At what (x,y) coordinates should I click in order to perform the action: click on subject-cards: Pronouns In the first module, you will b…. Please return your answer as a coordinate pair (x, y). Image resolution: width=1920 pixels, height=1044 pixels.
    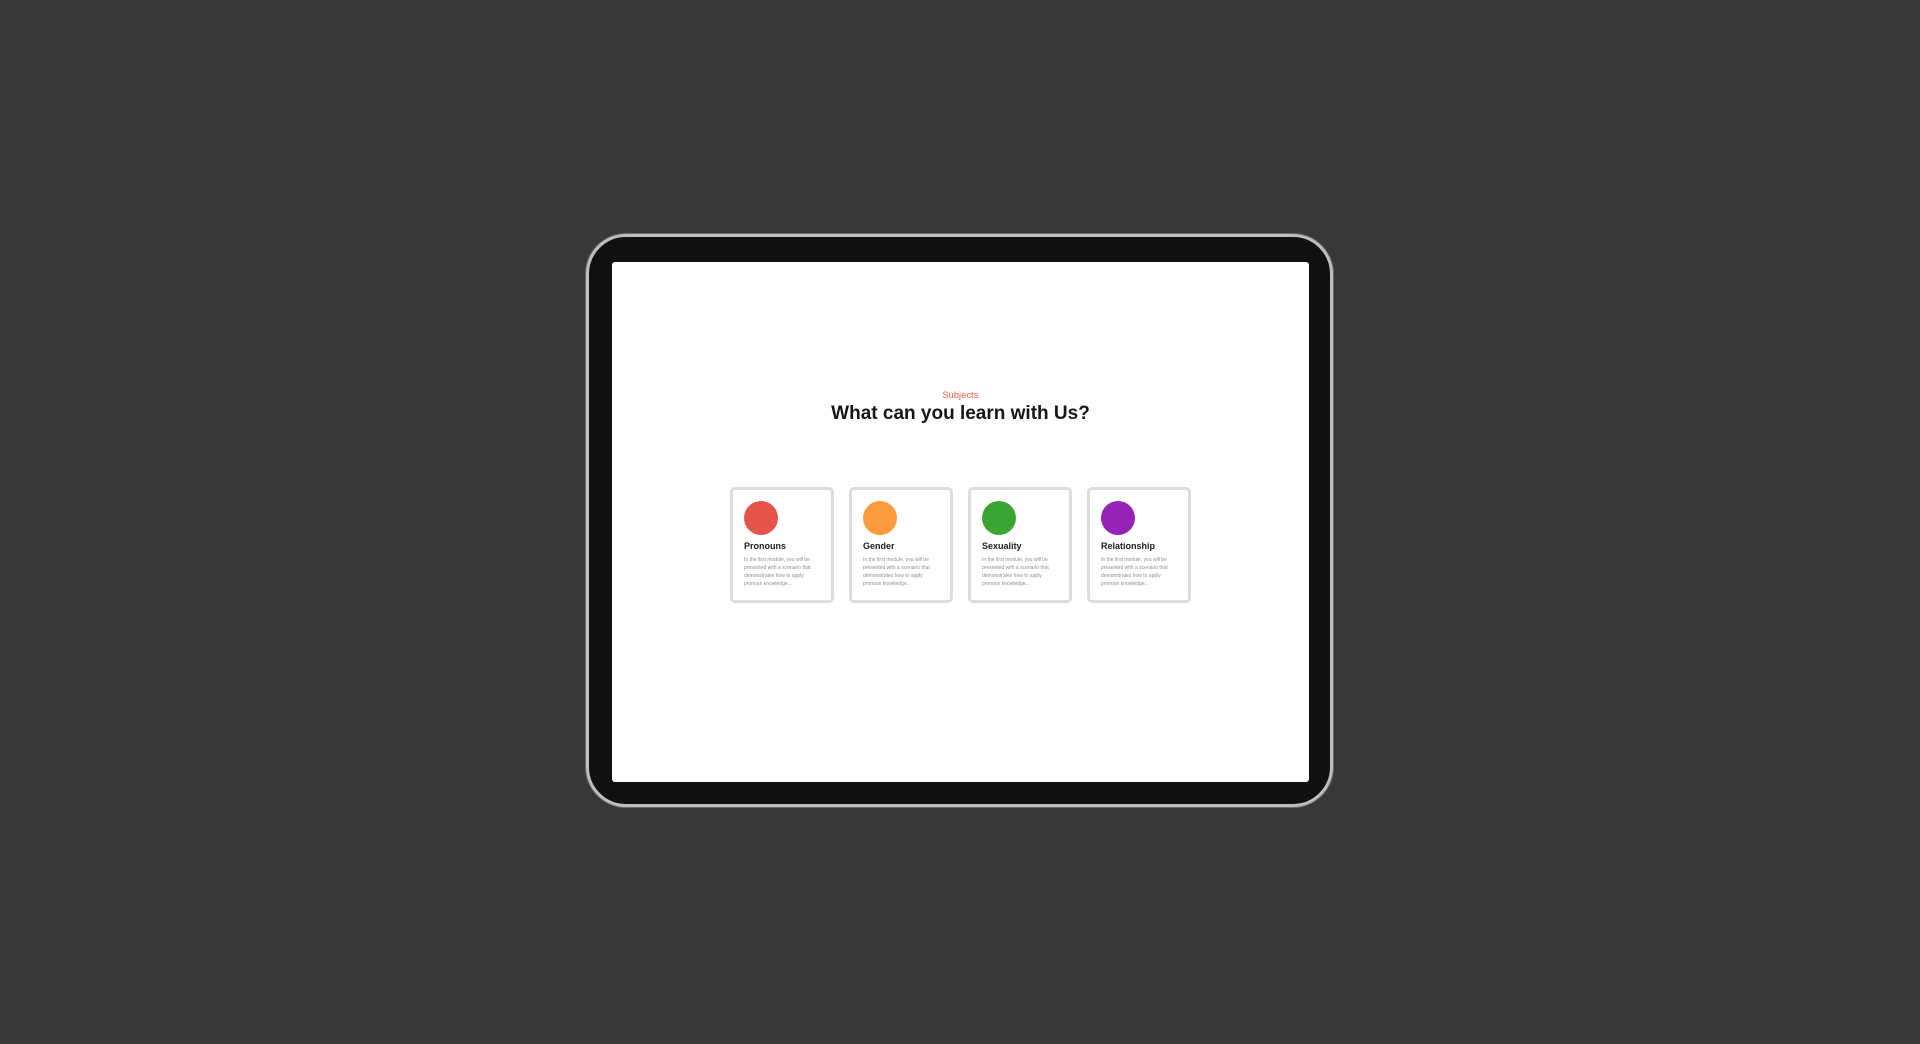
    Looking at the image, I should click on (960, 545).